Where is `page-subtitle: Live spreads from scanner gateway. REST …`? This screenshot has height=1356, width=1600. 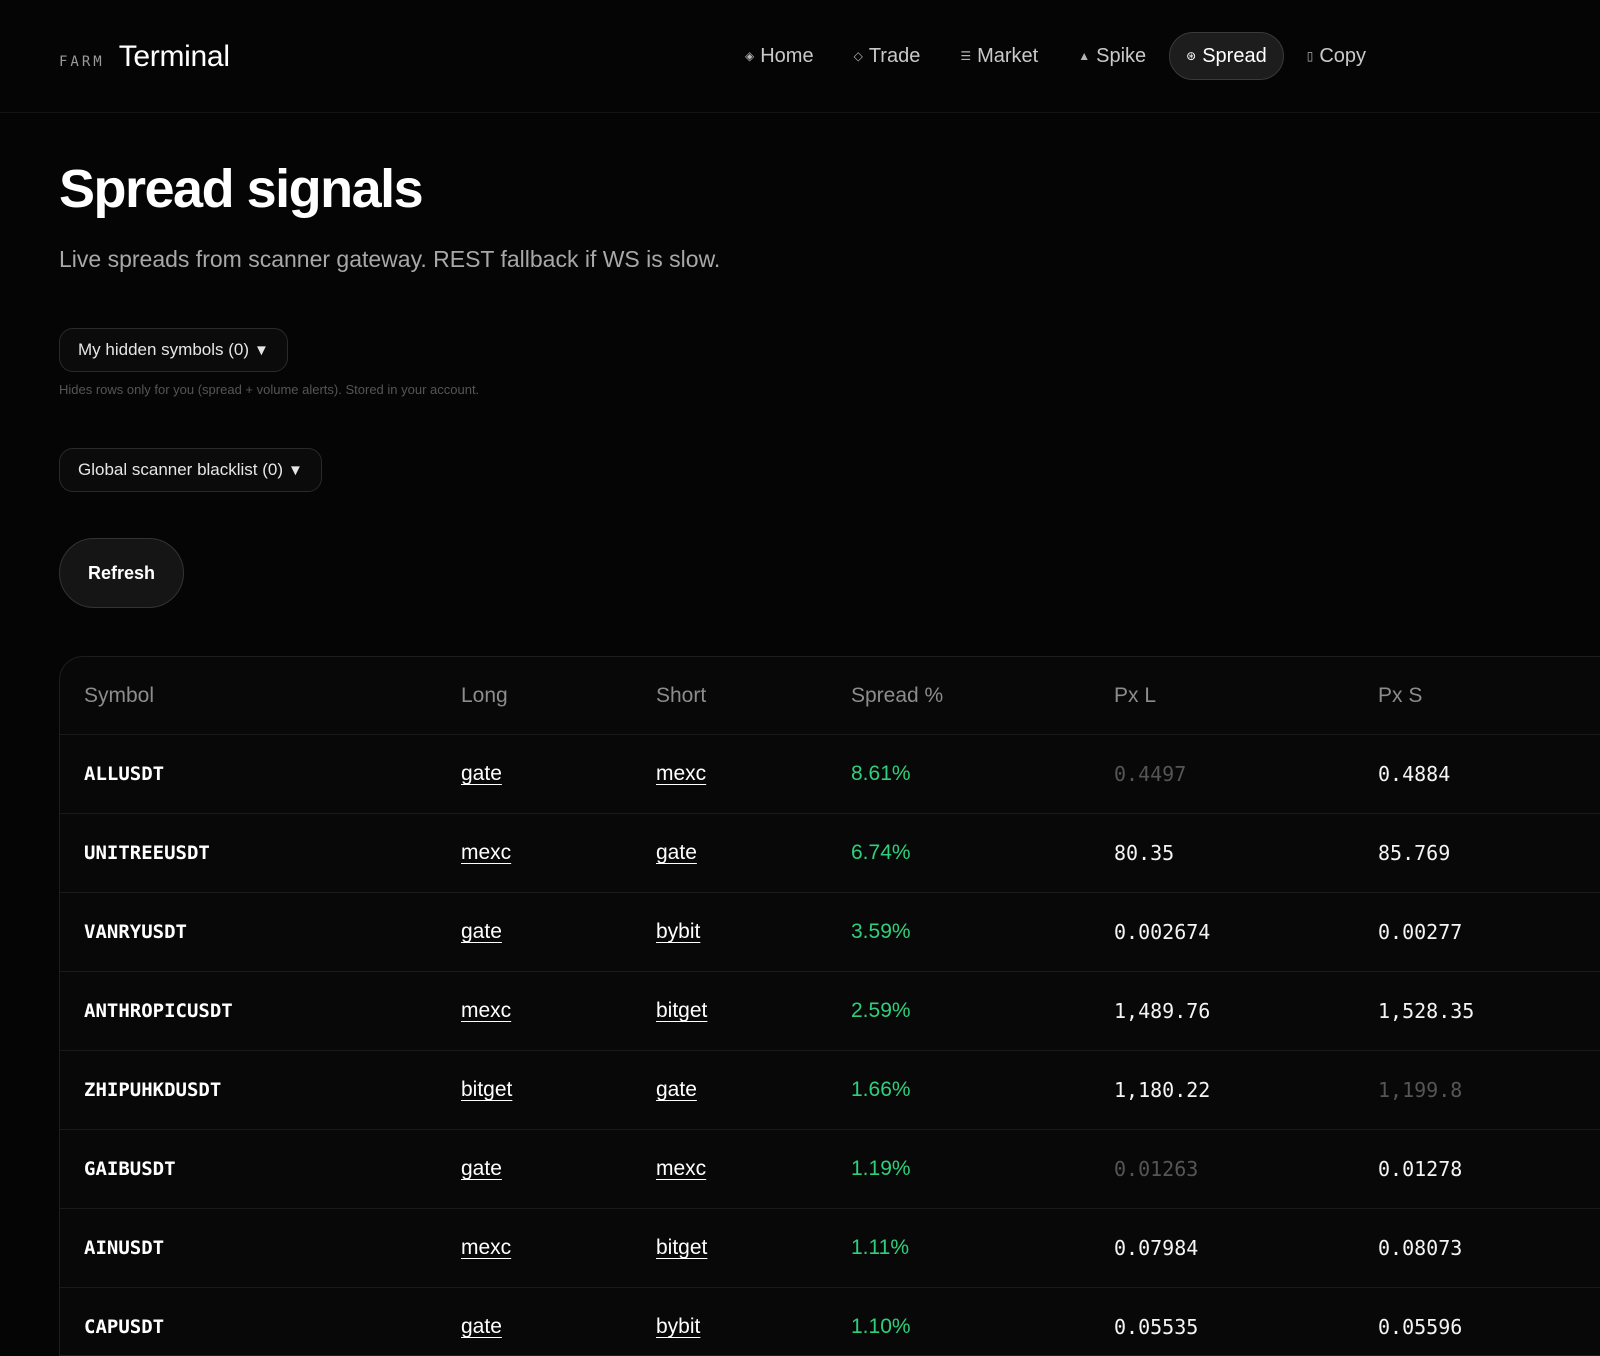
page-subtitle: Live spreads from scanner gateway. REST … is located at coordinates (390, 259).